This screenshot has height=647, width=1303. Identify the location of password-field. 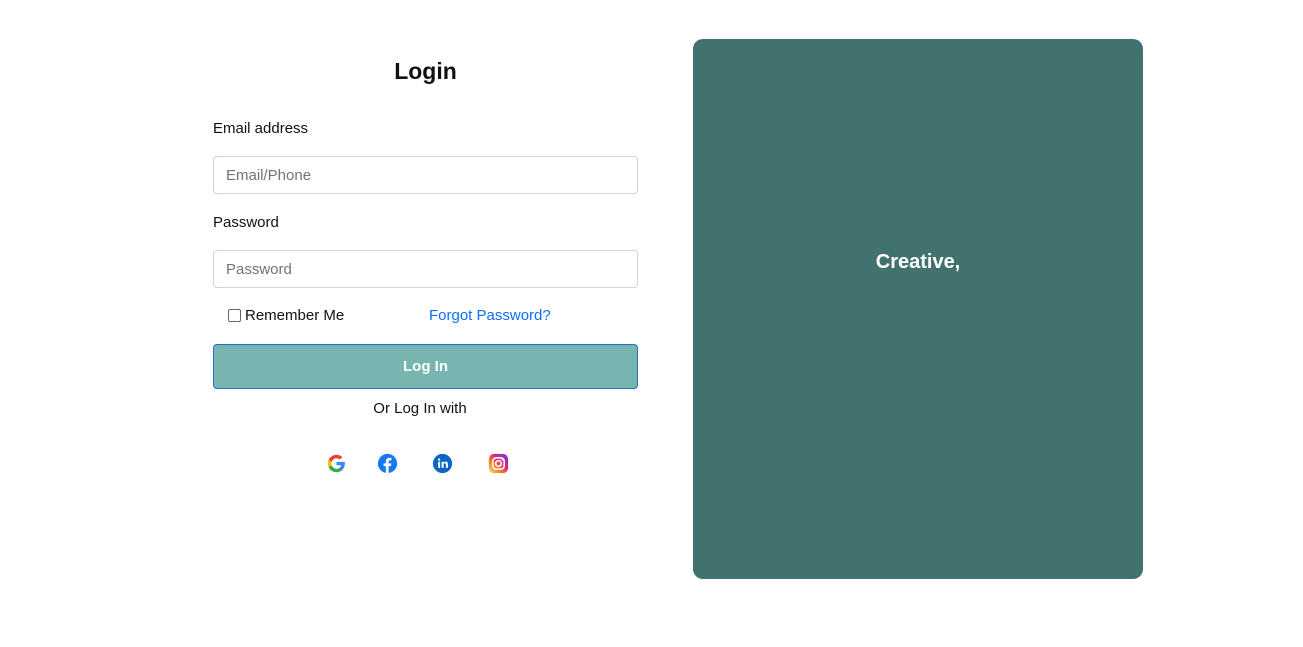
(425, 269).